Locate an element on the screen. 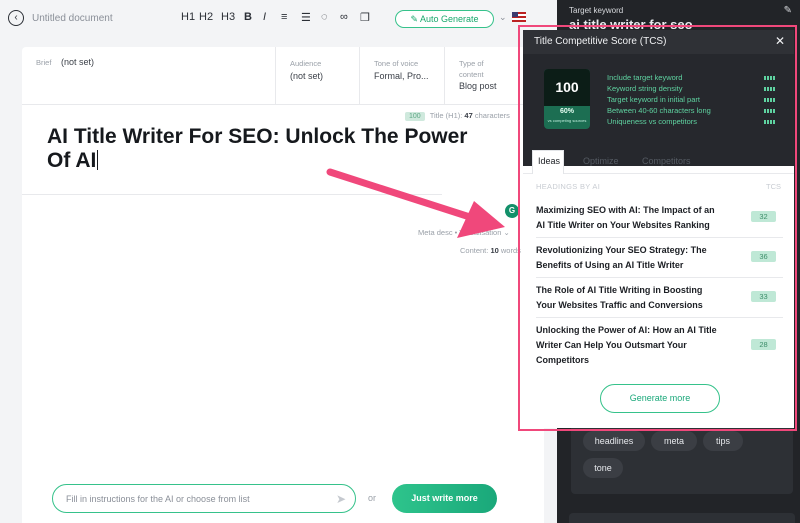 This screenshot has width=800, height=523. content-count-label: Content: is located at coordinates (474, 250).